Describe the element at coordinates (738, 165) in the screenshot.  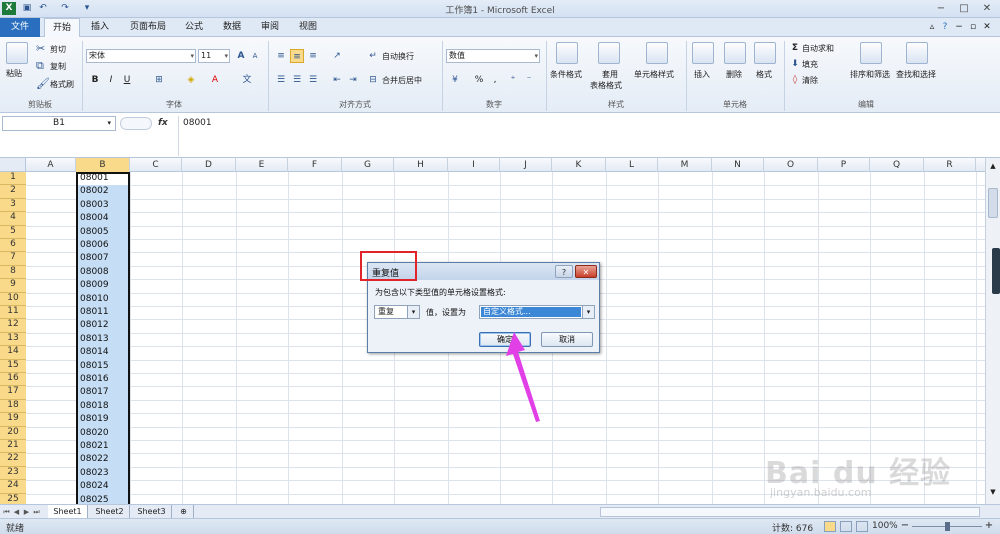
I see `column-header-n: N` at that location.